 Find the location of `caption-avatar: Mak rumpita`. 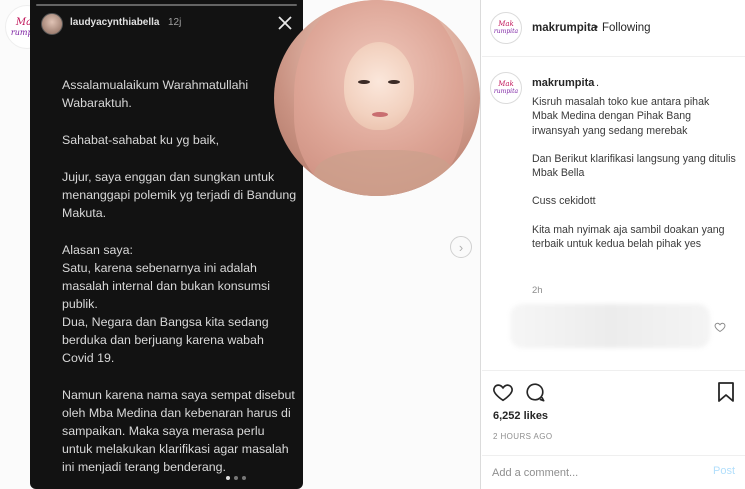

caption-avatar: Mak rumpita is located at coordinates (506, 88).